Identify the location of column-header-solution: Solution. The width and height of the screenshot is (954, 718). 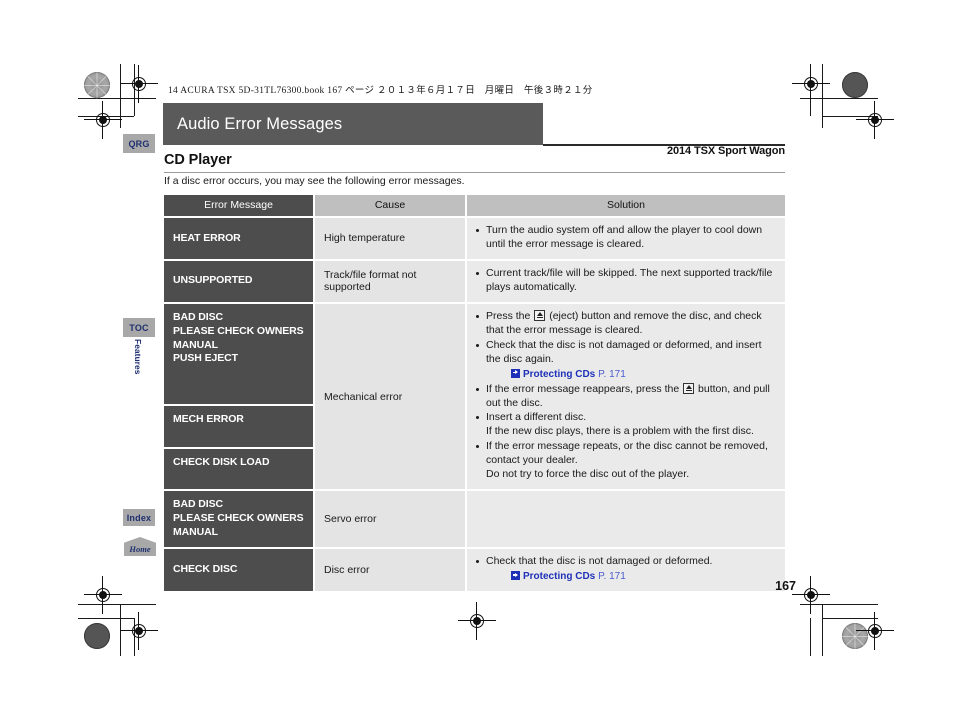
(626, 206).